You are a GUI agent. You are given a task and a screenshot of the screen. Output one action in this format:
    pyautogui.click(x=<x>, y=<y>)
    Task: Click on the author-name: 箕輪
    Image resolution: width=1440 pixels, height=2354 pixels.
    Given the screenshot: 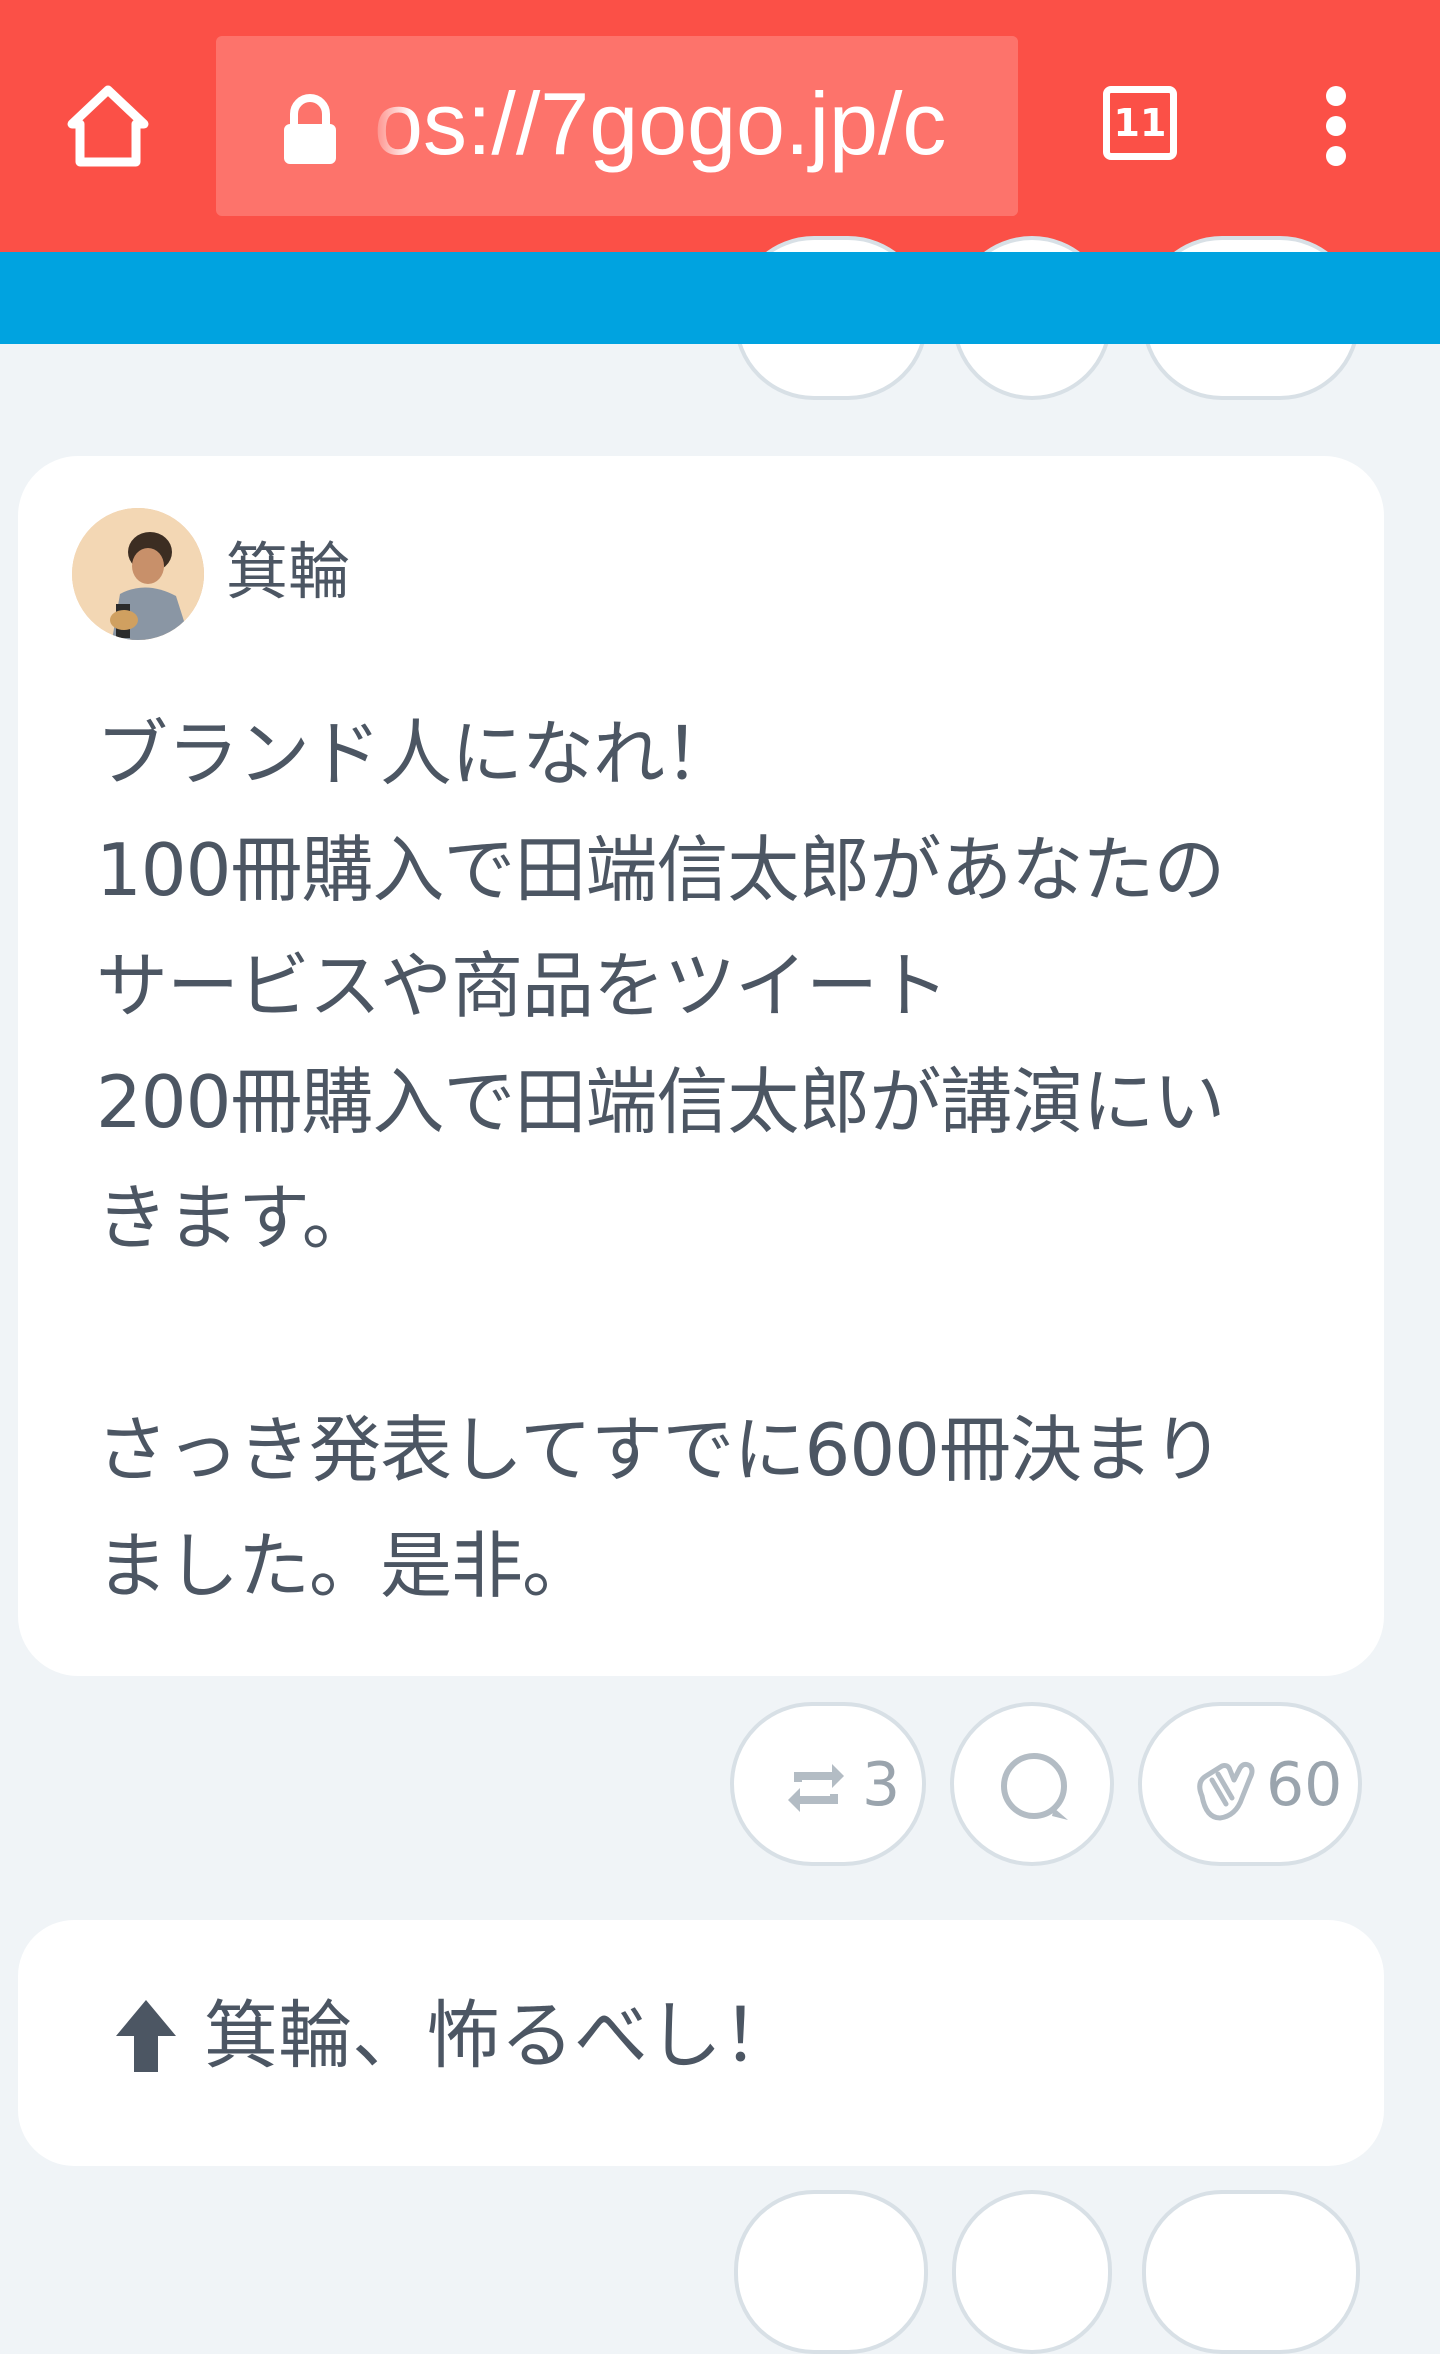 What is the action you would take?
    pyautogui.click(x=288, y=572)
    